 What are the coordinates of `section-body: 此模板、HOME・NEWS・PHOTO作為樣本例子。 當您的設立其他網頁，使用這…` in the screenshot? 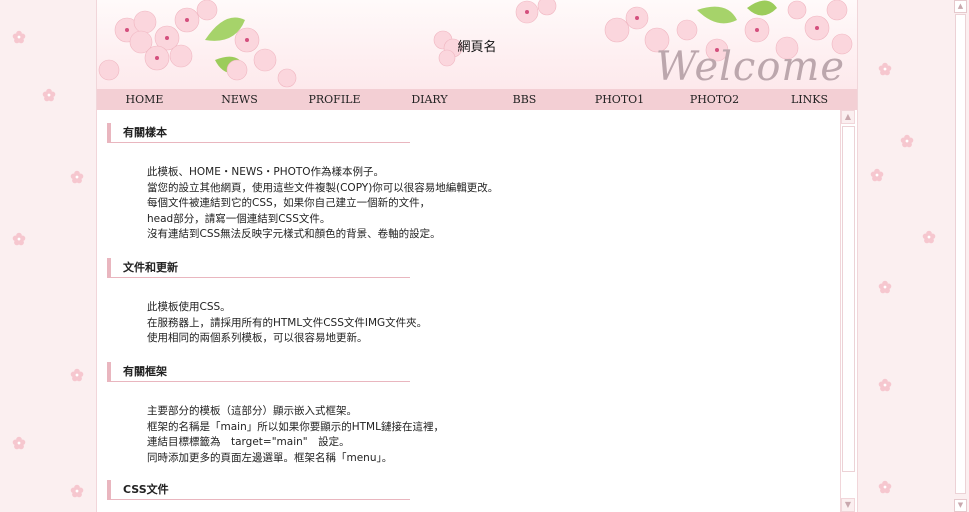 It's located at (477, 204).